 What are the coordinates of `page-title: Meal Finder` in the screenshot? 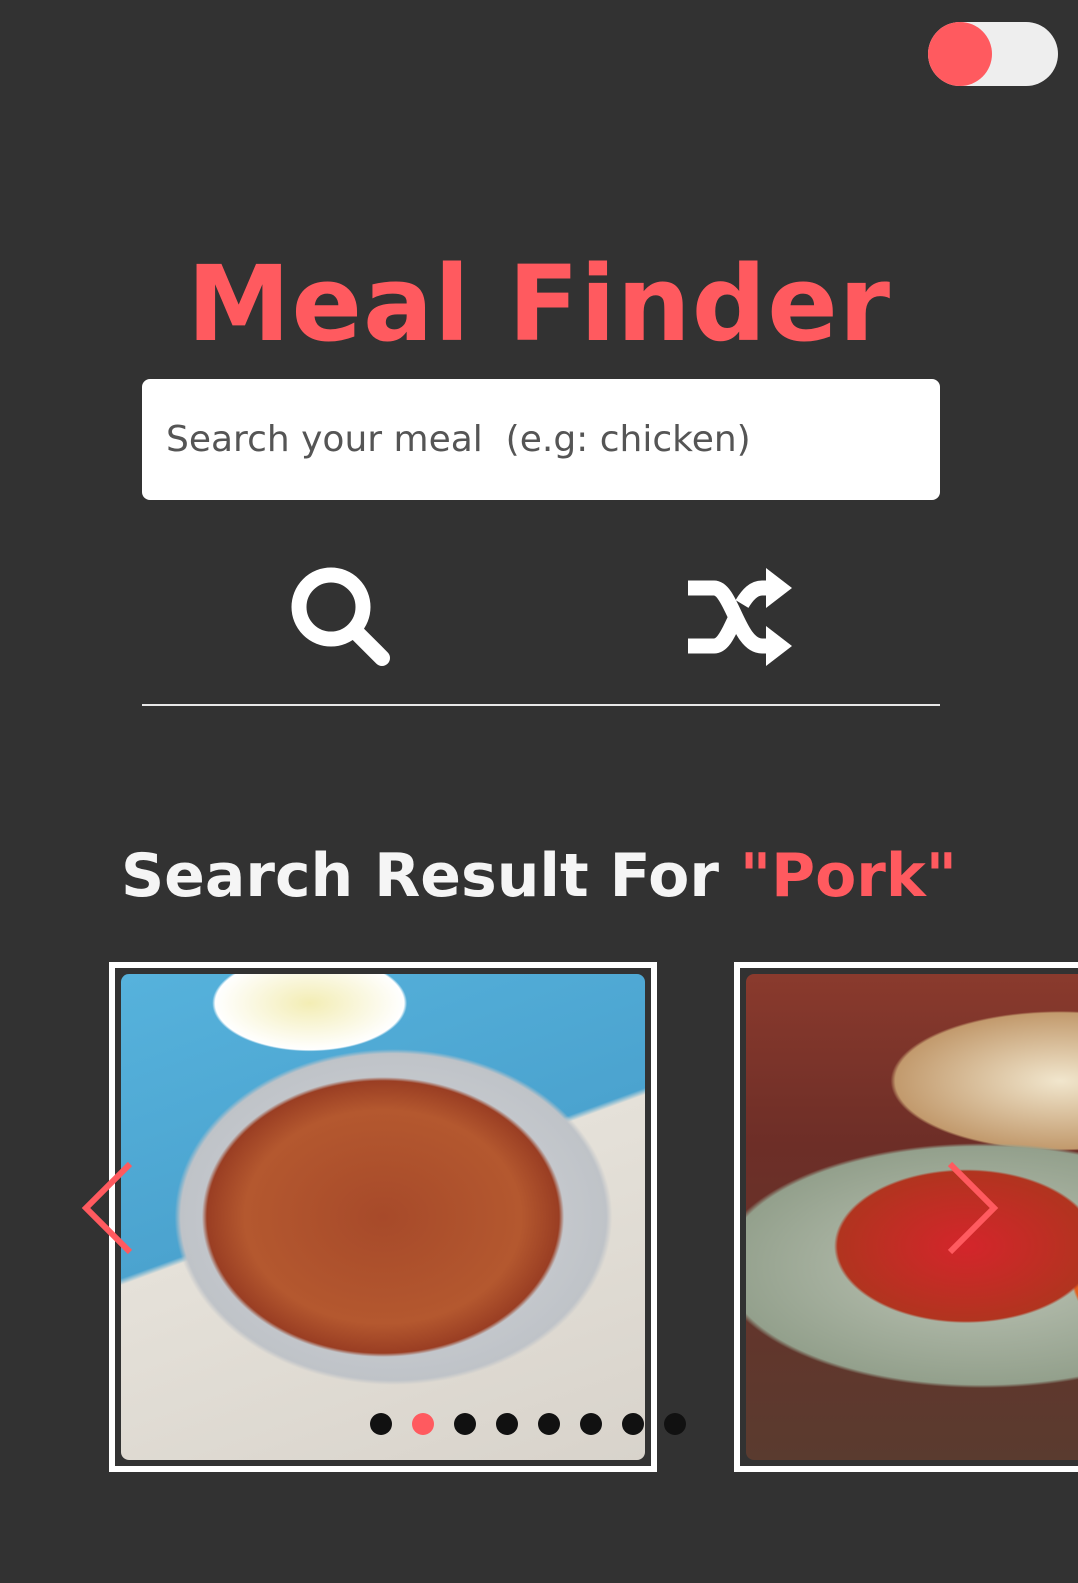 It's located at (539, 303).